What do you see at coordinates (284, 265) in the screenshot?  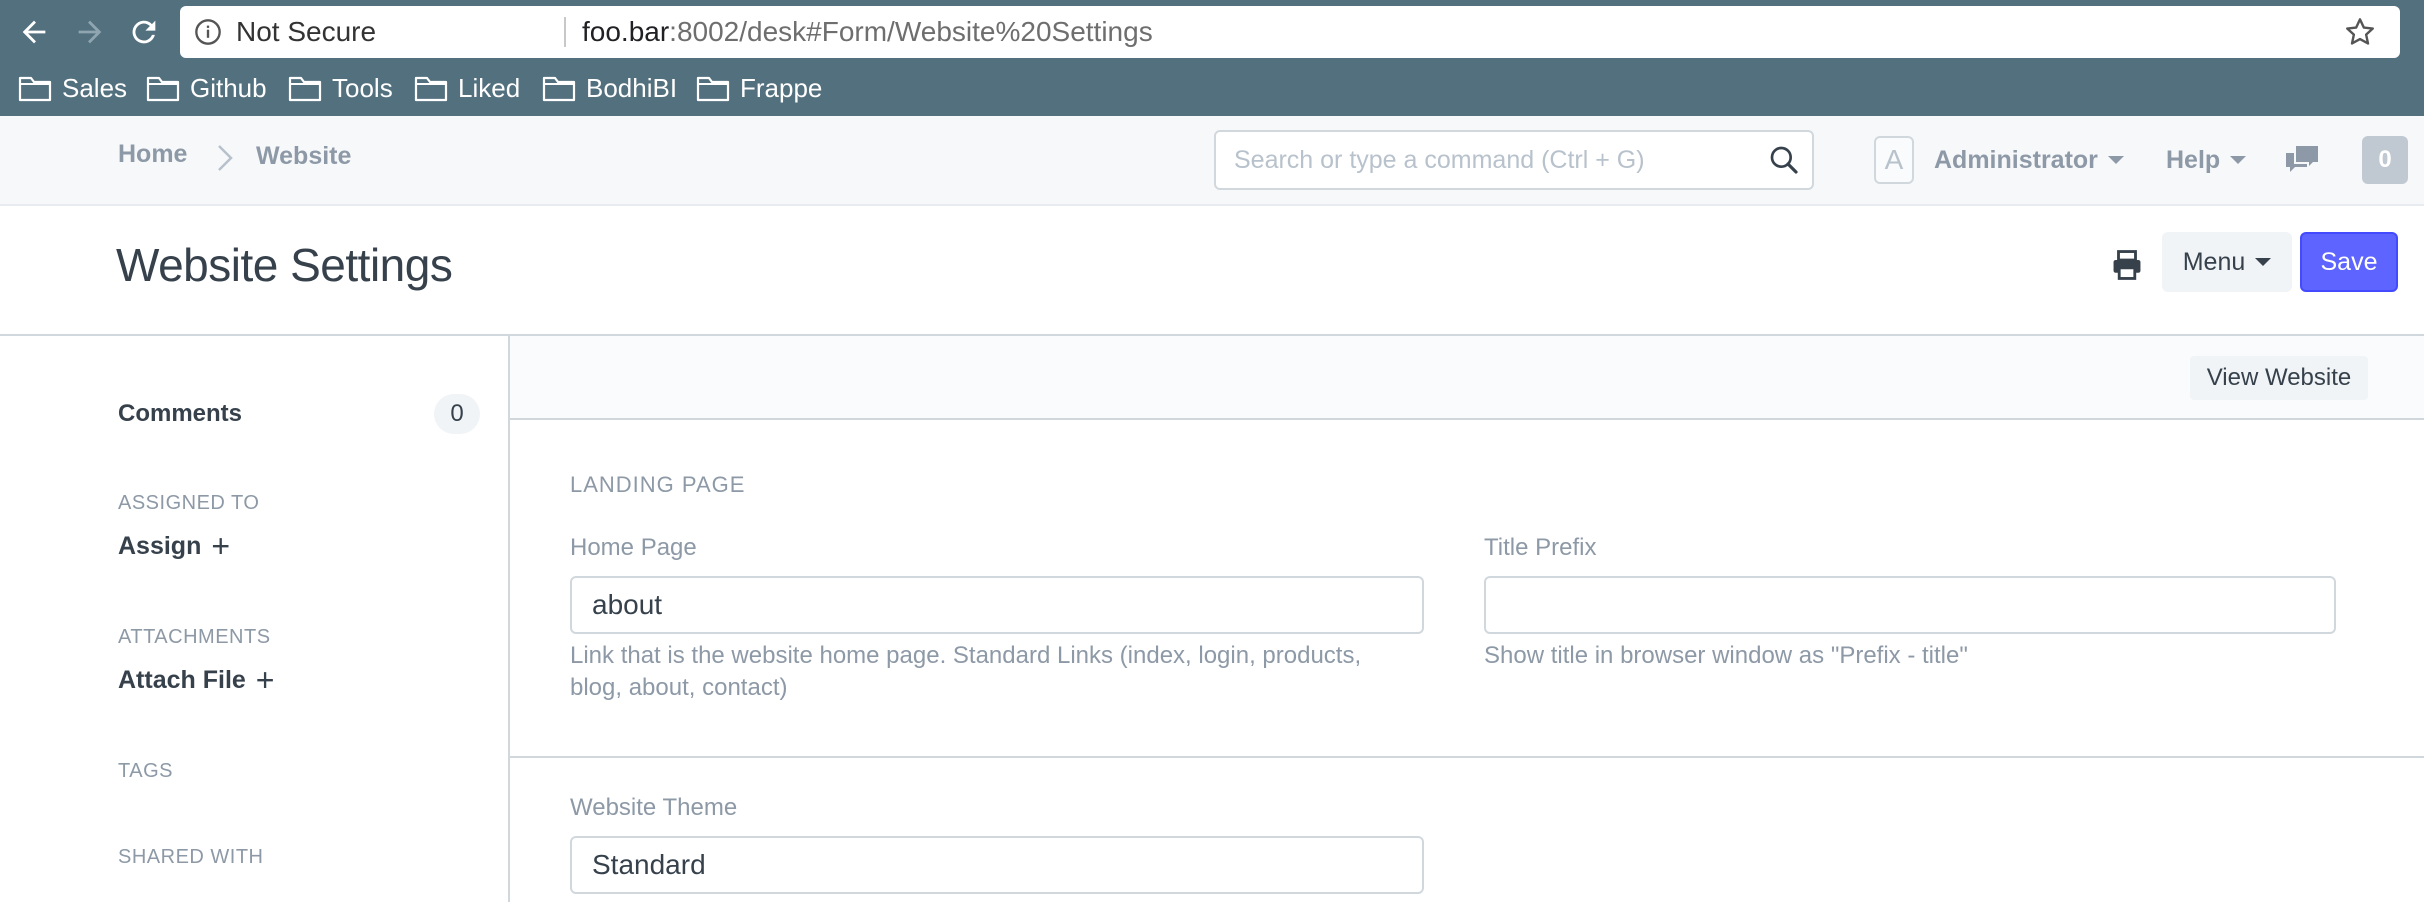 I see `page-title: Website Settings` at bounding box center [284, 265].